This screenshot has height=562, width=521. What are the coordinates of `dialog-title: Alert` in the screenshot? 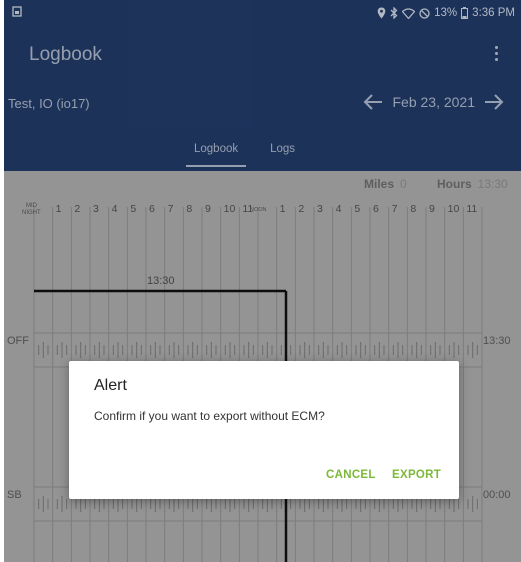 It's located at (110, 385).